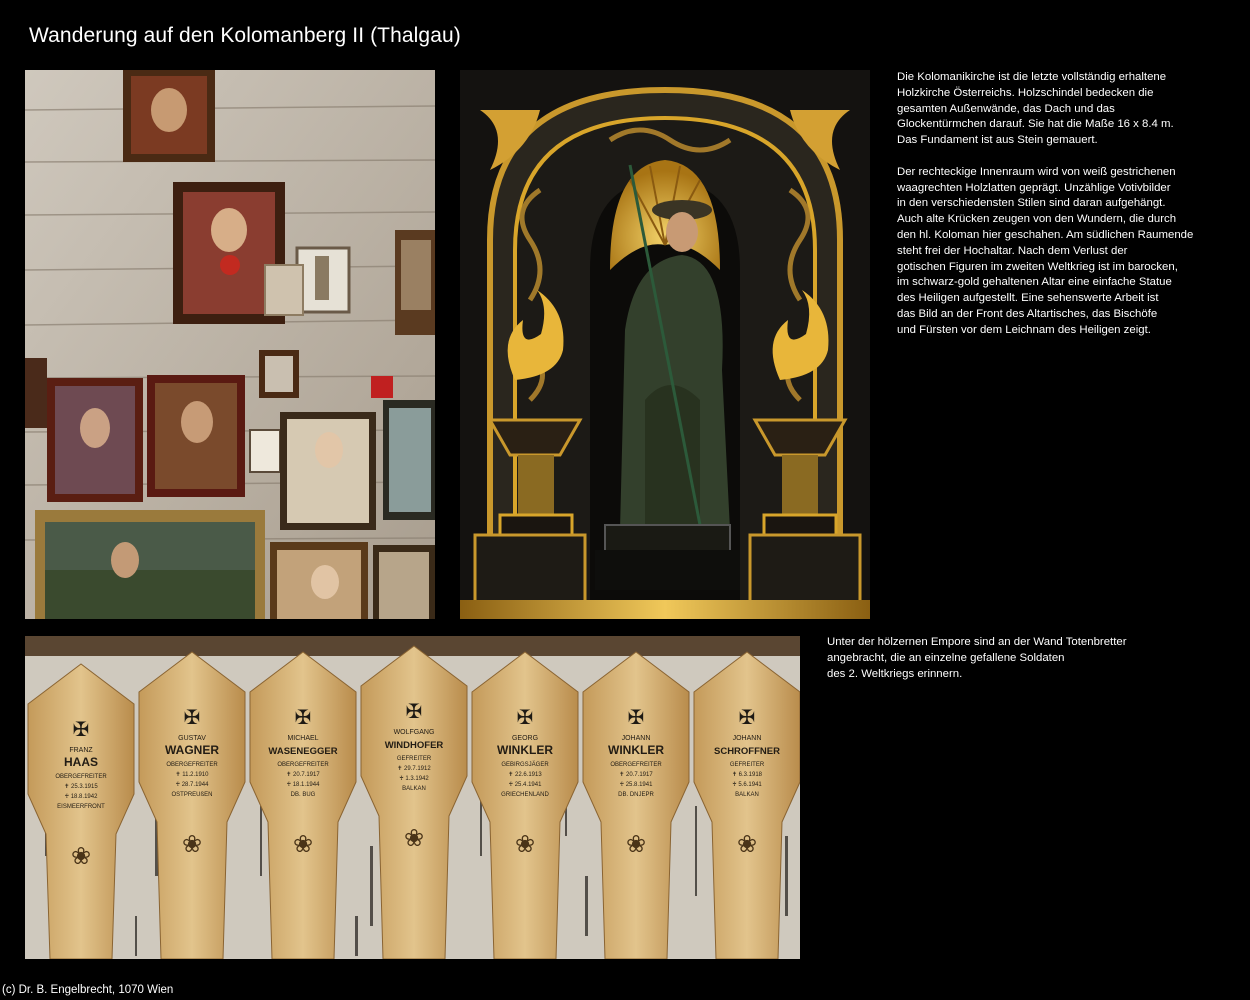 The image size is (1250, 1000). Describe the element at coordinates (81, 807) in the screenshot. I see `board-place: EISMEERFRONT` at that location.